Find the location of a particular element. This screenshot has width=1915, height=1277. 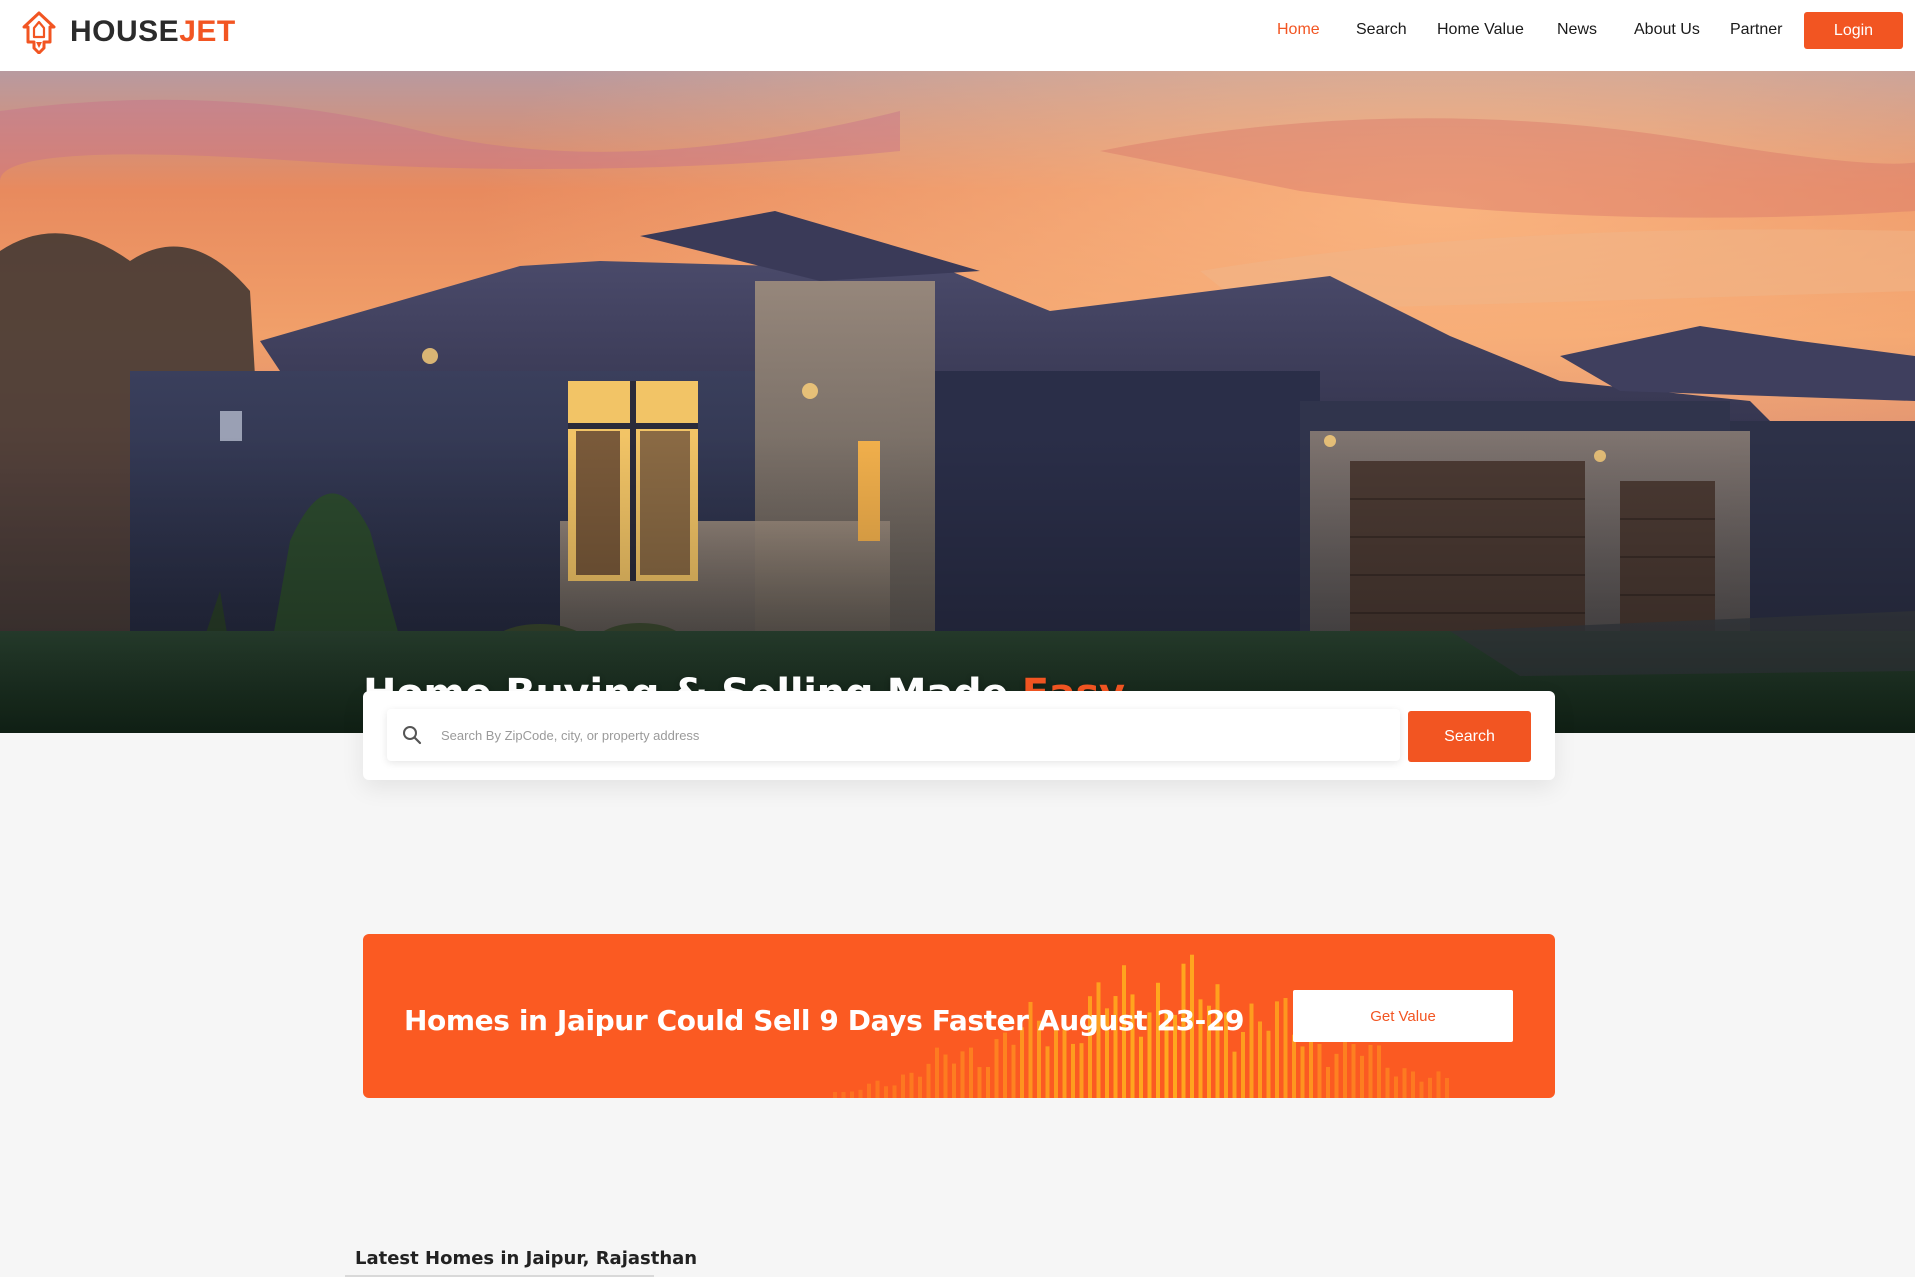

nav-item-news: News is located at coordinates (1577, 30).